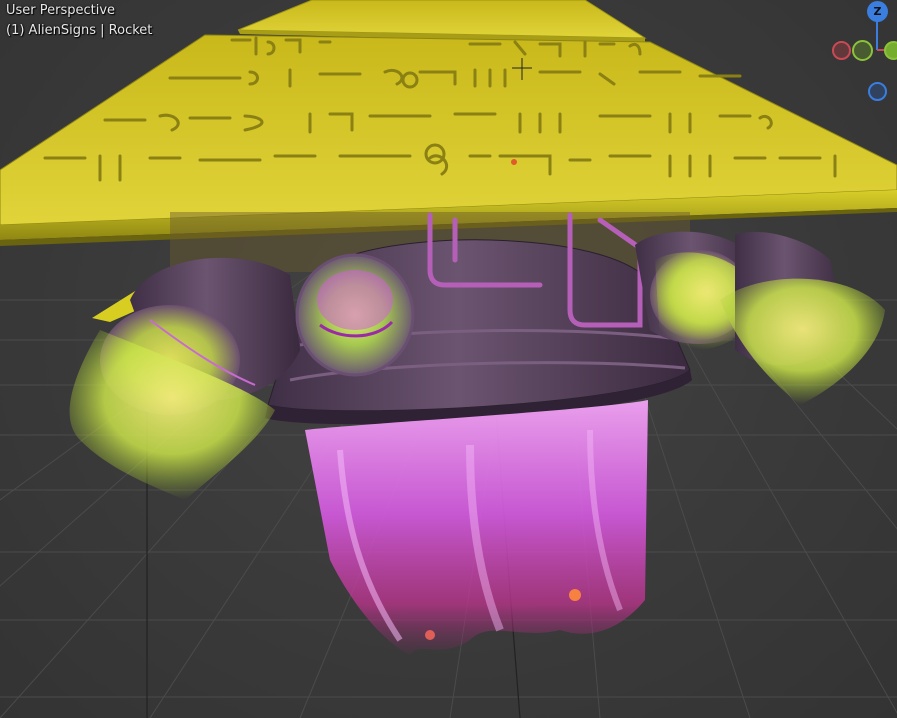  Describe the element at coordinates (184, 378) in the screenshot. I see `left-side-engine` at that location.